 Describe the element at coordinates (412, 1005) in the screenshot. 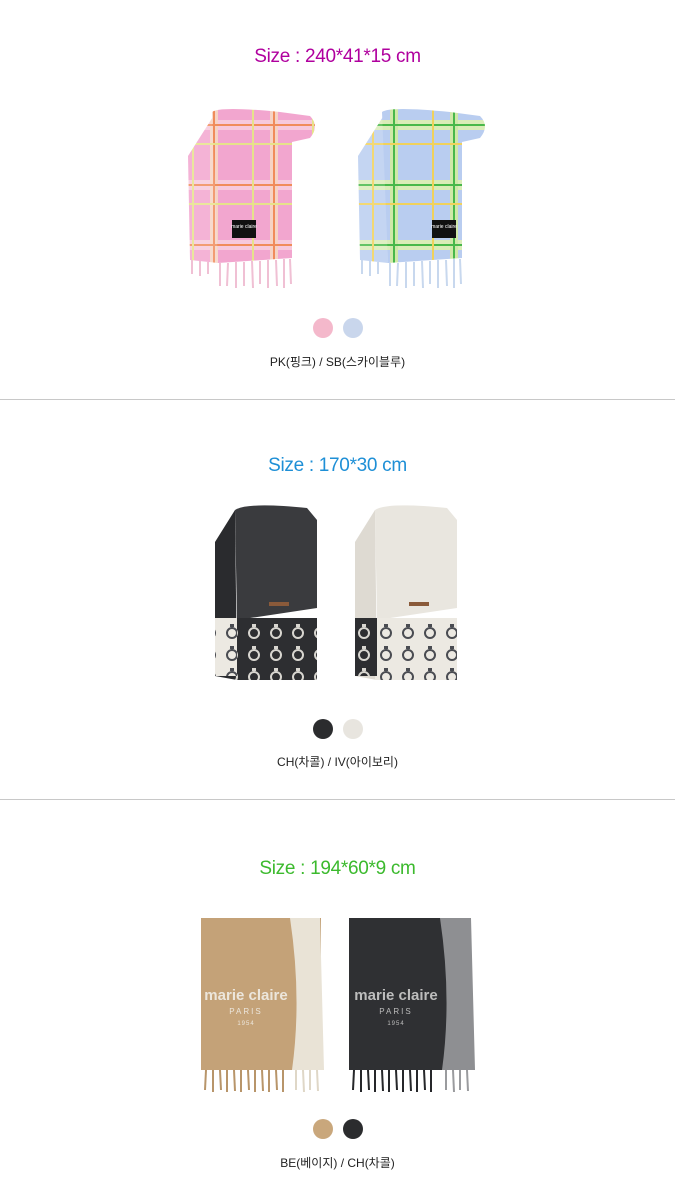

I see `charcoal-blanket-scarf: marie claire PARIS 1954` at that location.